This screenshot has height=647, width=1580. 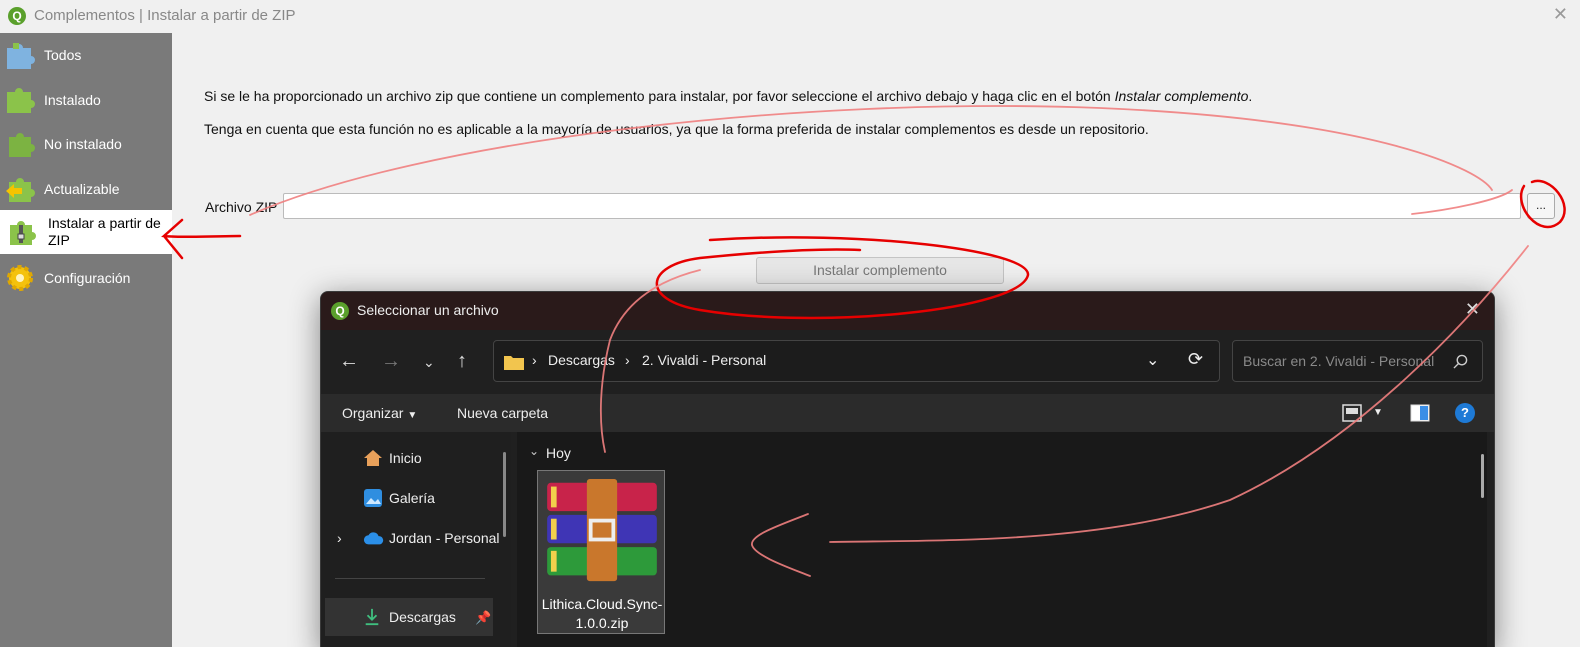 I want to click on sidebar-item-configuracion: Configuración, so click(x=86, y=278).